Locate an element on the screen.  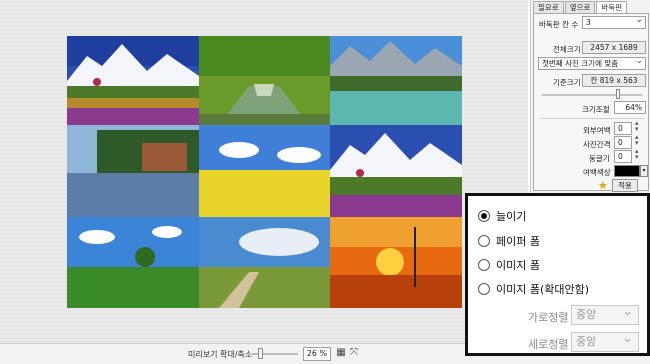
total-size-label: 전체크기 is located at coordinates (567, 49).